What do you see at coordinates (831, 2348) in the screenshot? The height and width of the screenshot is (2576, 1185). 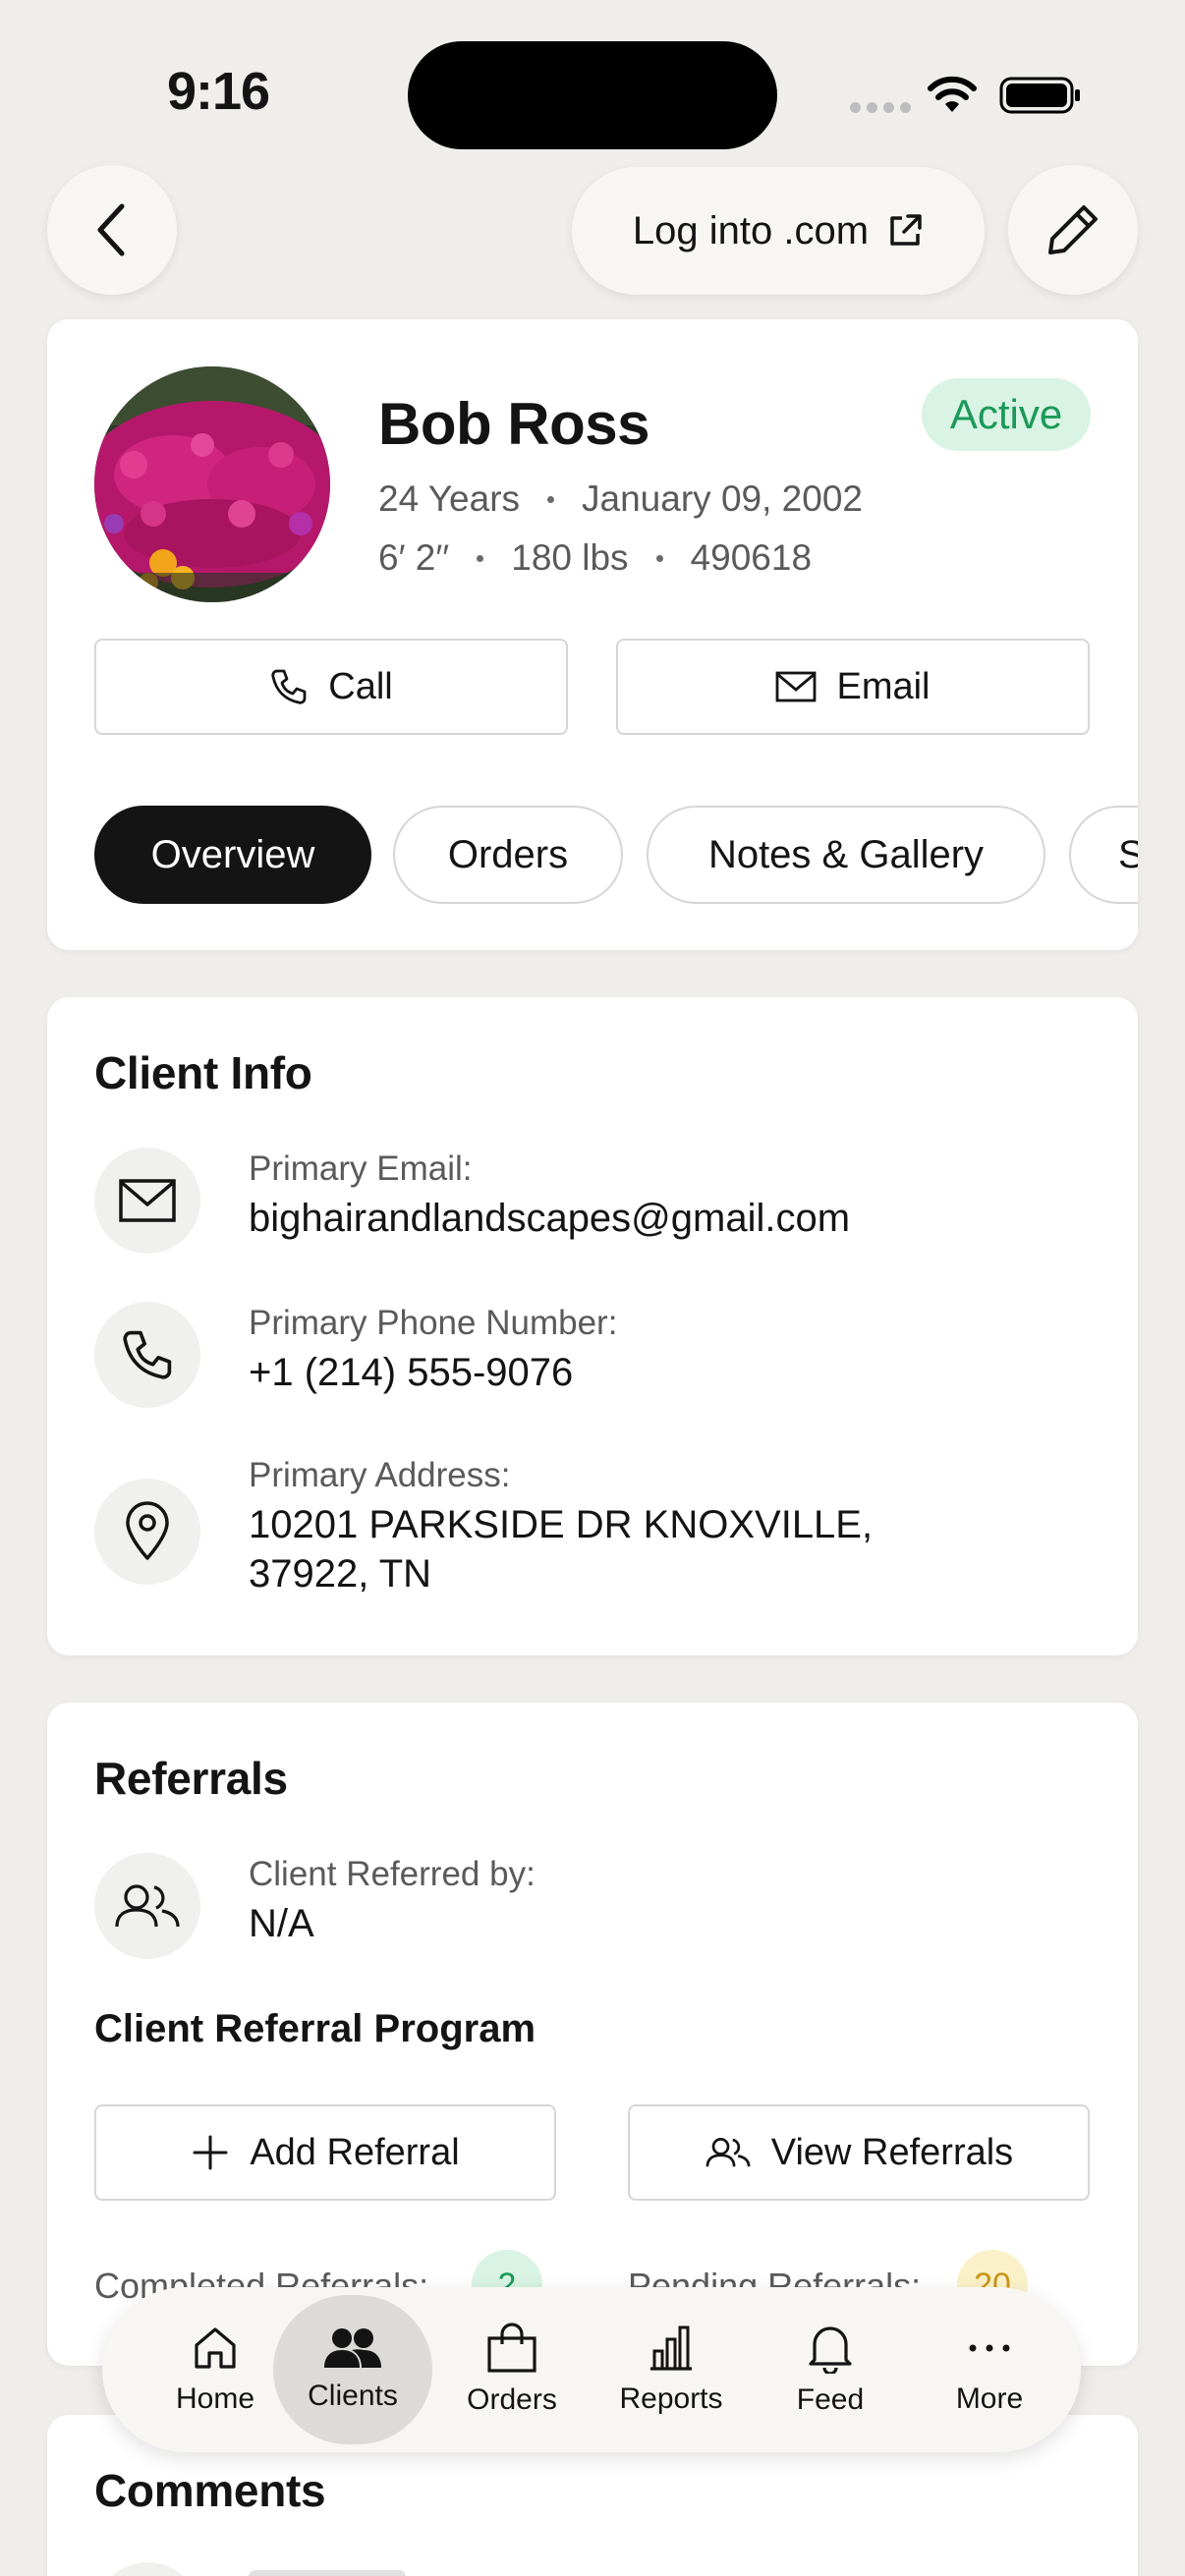 I see `bell-icon` at bounding box center [831, 2348].